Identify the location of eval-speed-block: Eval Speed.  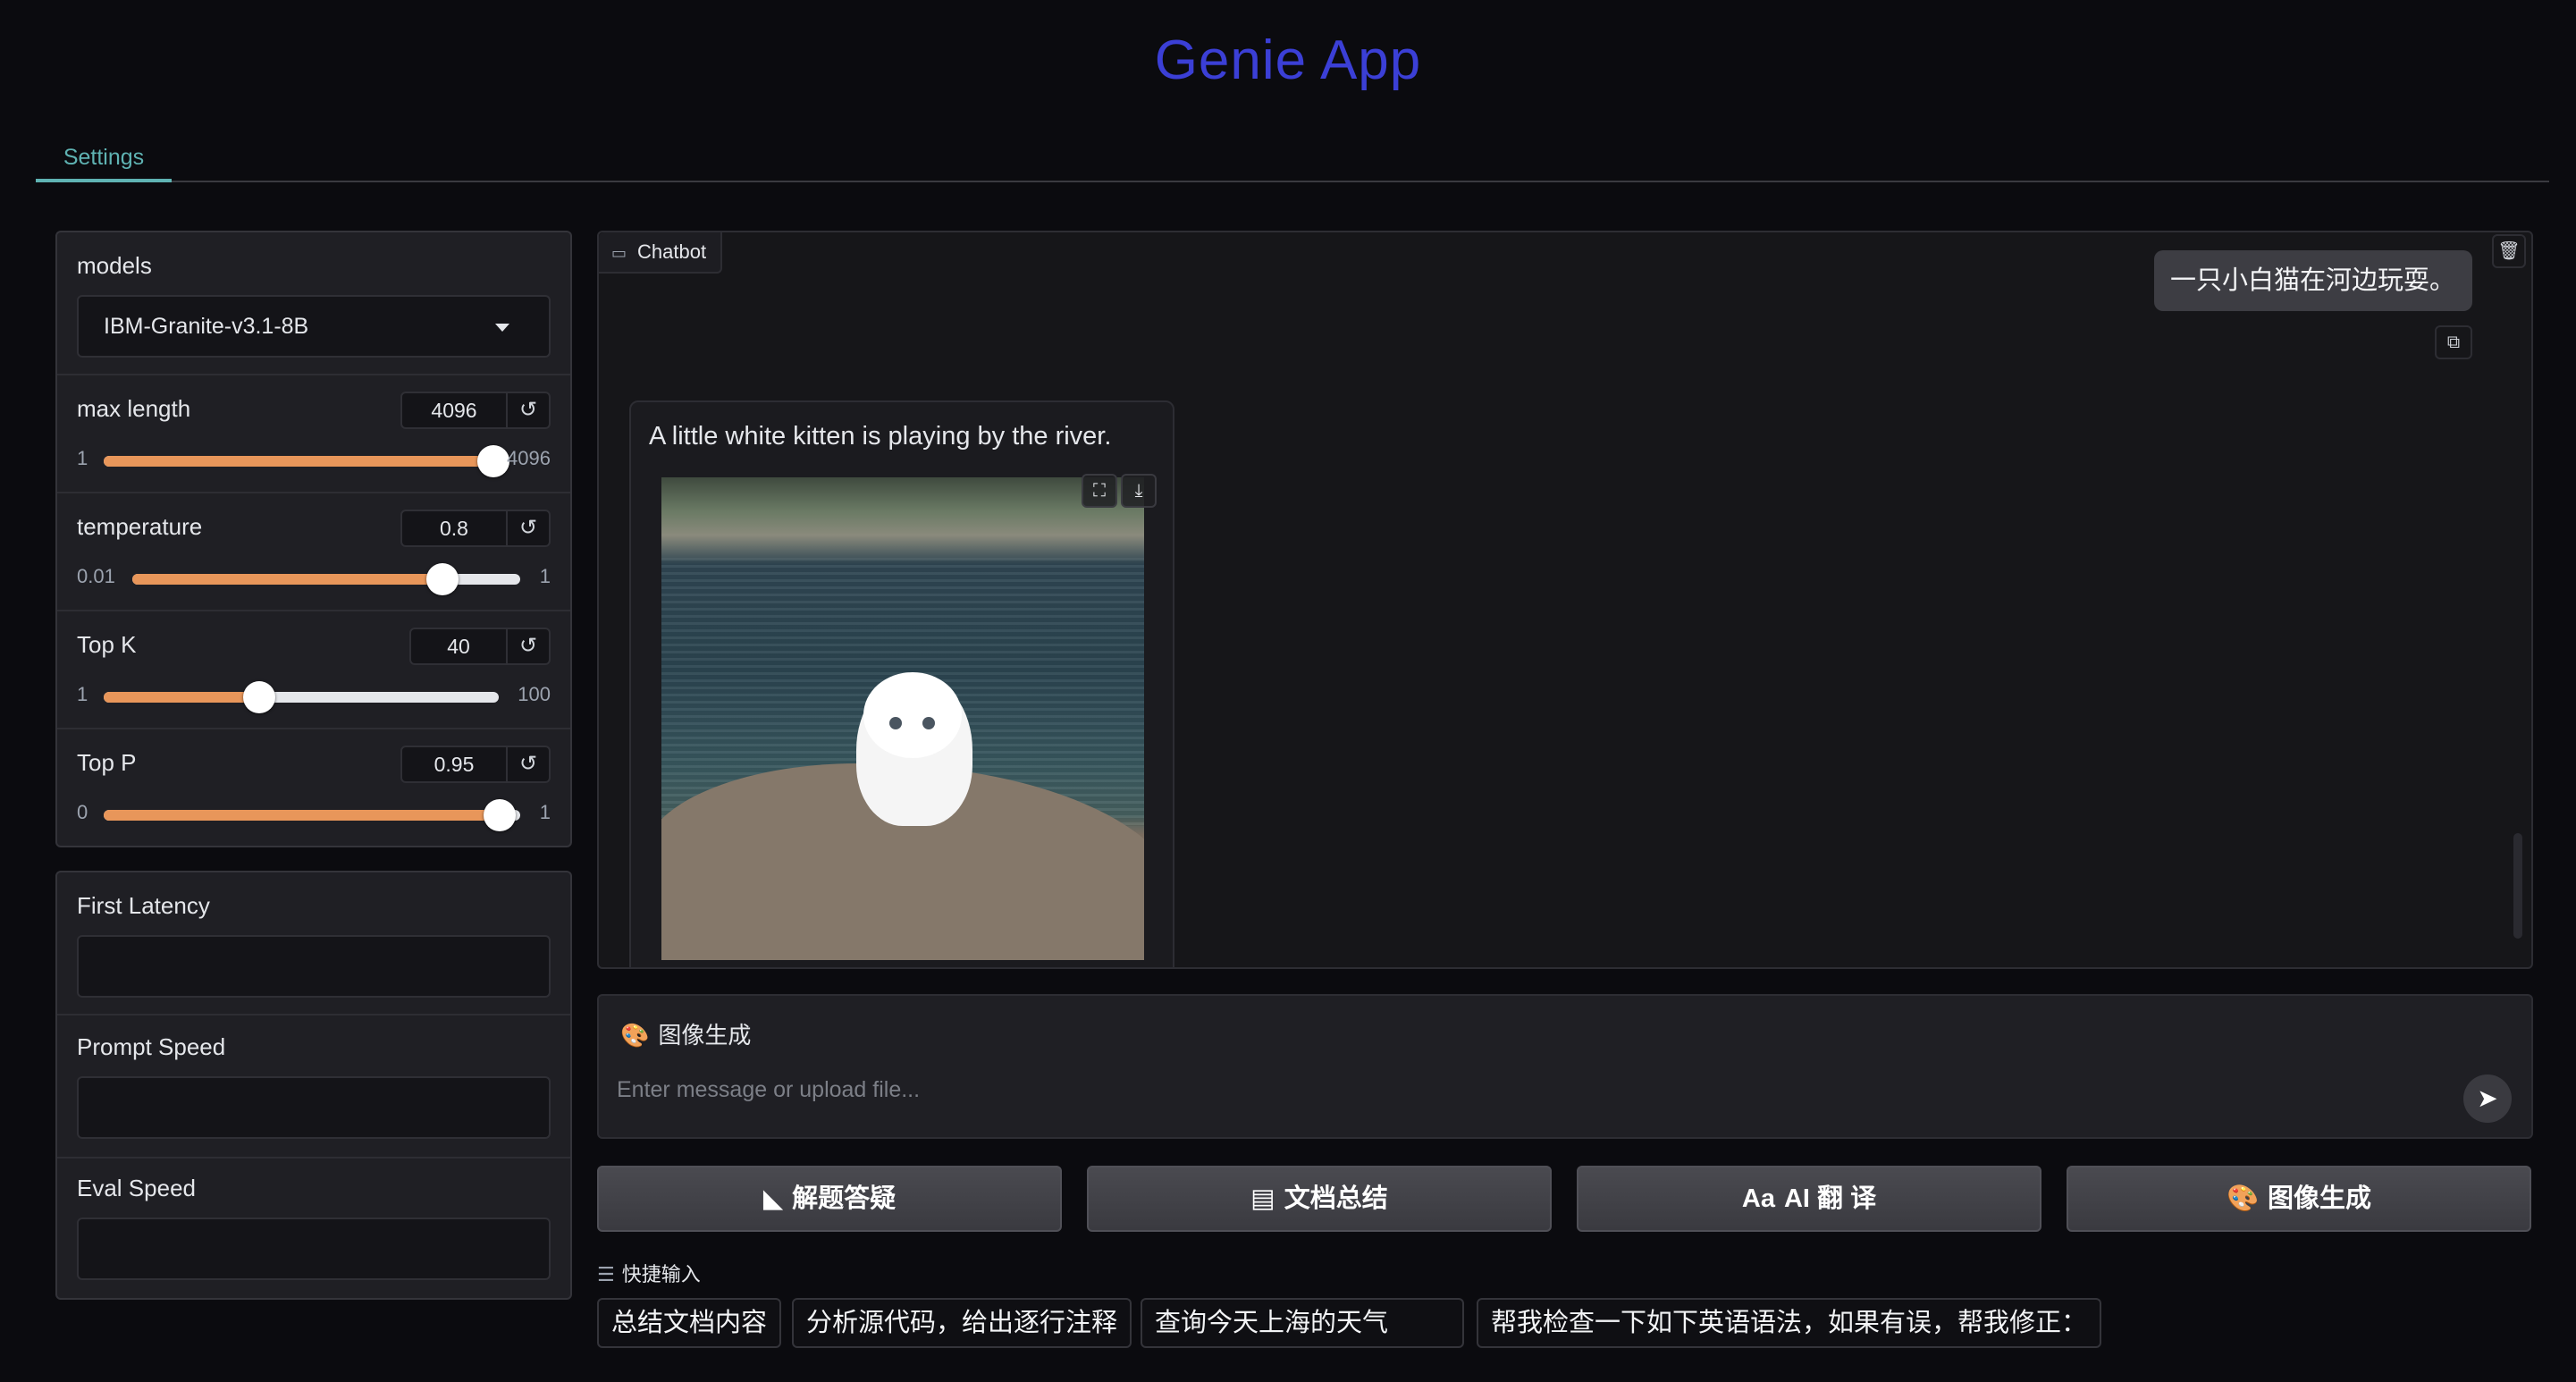
(314, 1230).